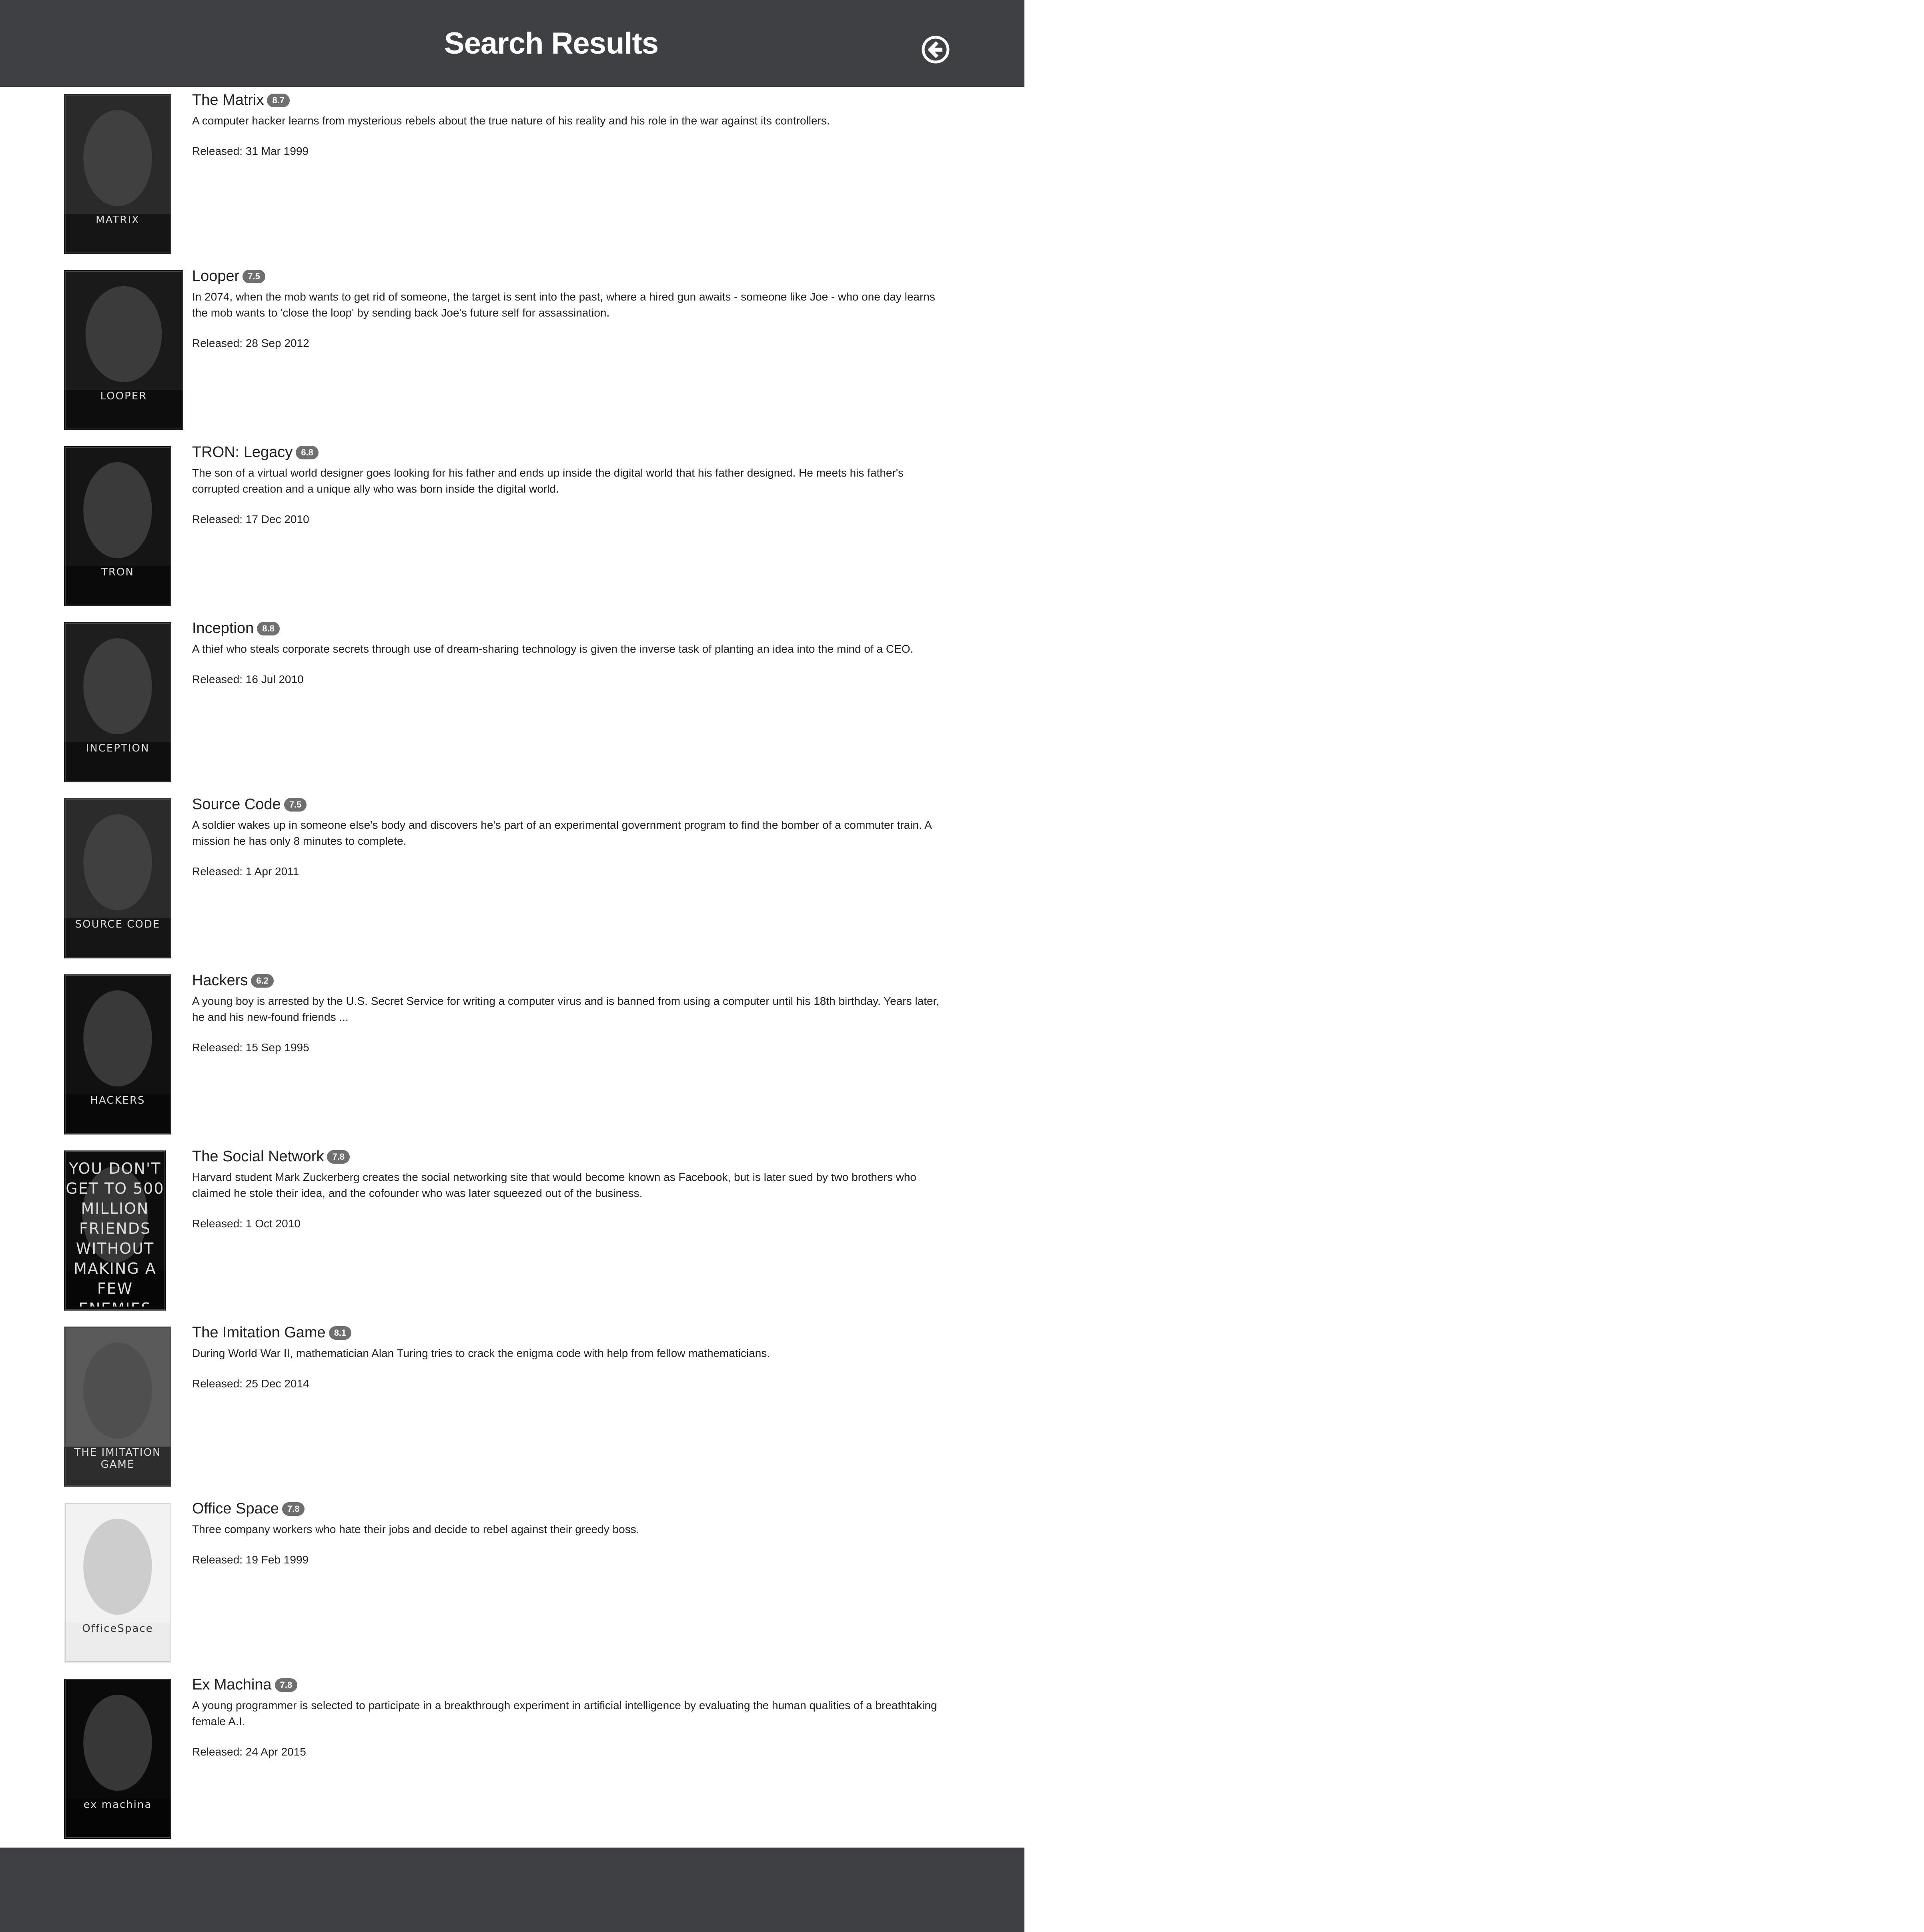  What do you see at coordinates (117, 572) in the screenshot?
I see `poster-title-text: TRON` at bounding box center [117, 572].